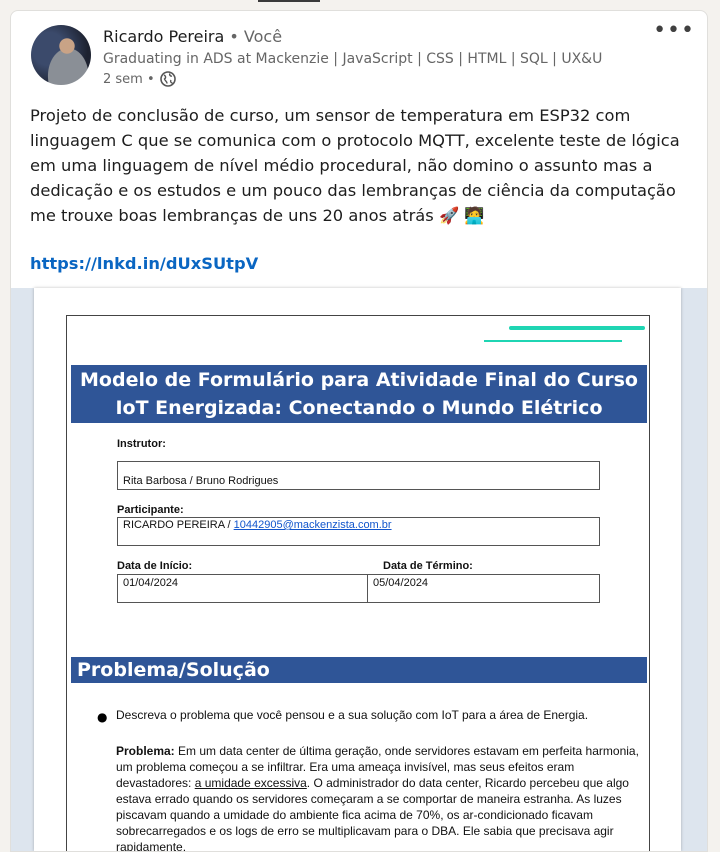 This screenshot has height=852, width=720. I want to click on more-options-button: •••, so click(674, 31).